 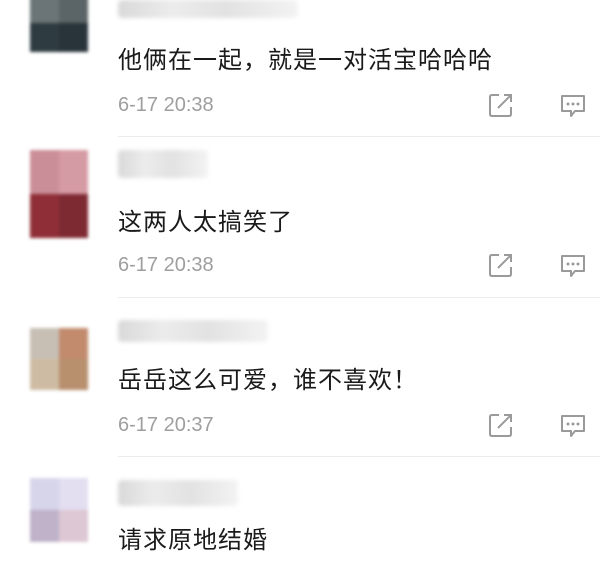 I want to click on comment-text: 请求原地结婚, so click(x=193, y=540).